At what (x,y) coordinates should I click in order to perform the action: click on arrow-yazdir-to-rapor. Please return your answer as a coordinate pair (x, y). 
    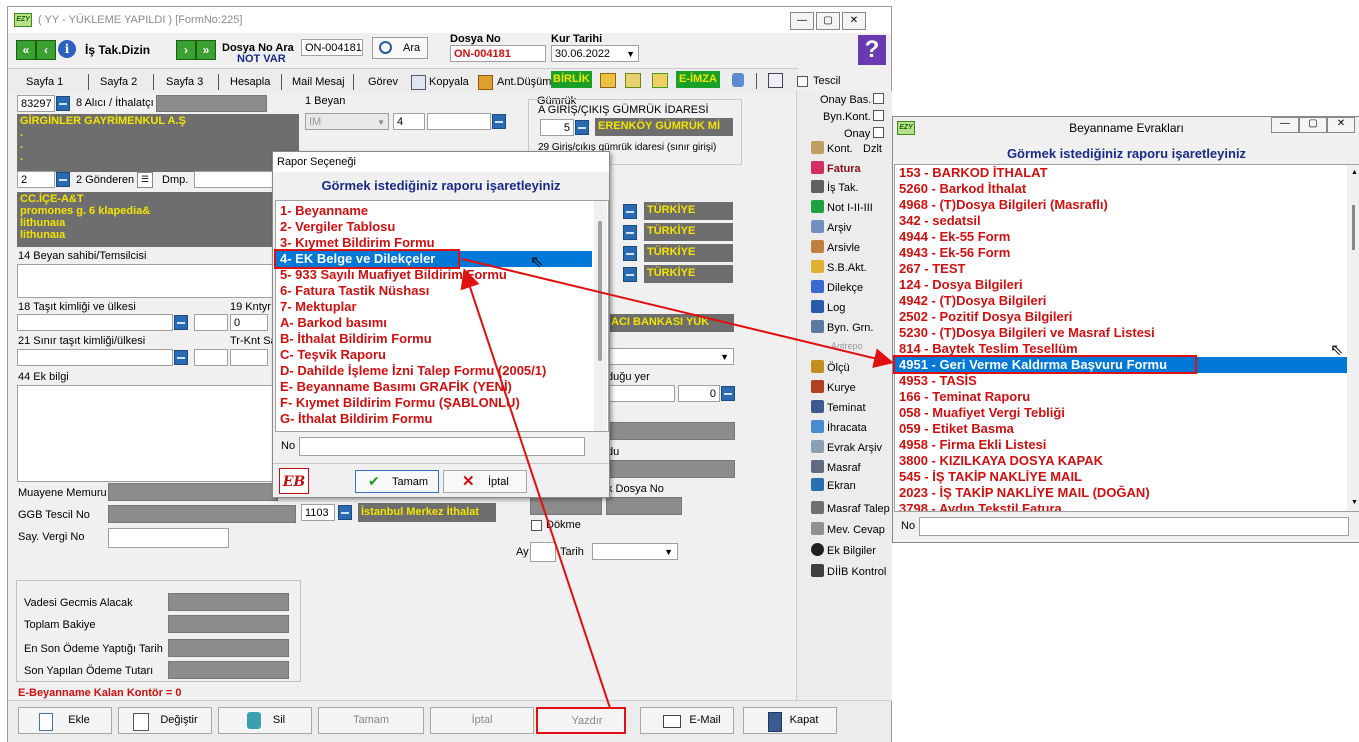
    Looking at the image, I should click on (535, 488).